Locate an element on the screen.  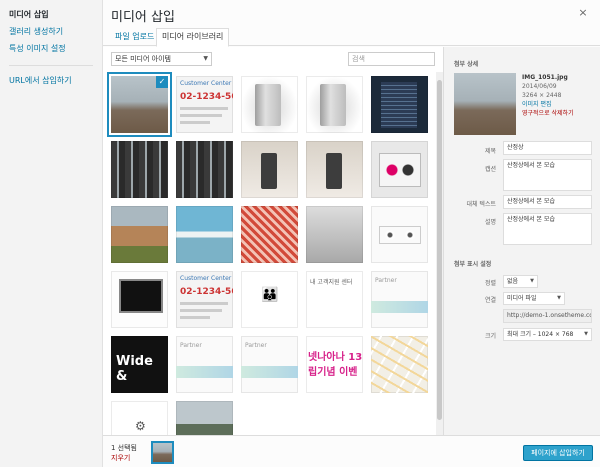
link-to-value: 미디어 파일 is located at coordinates (522, 298).